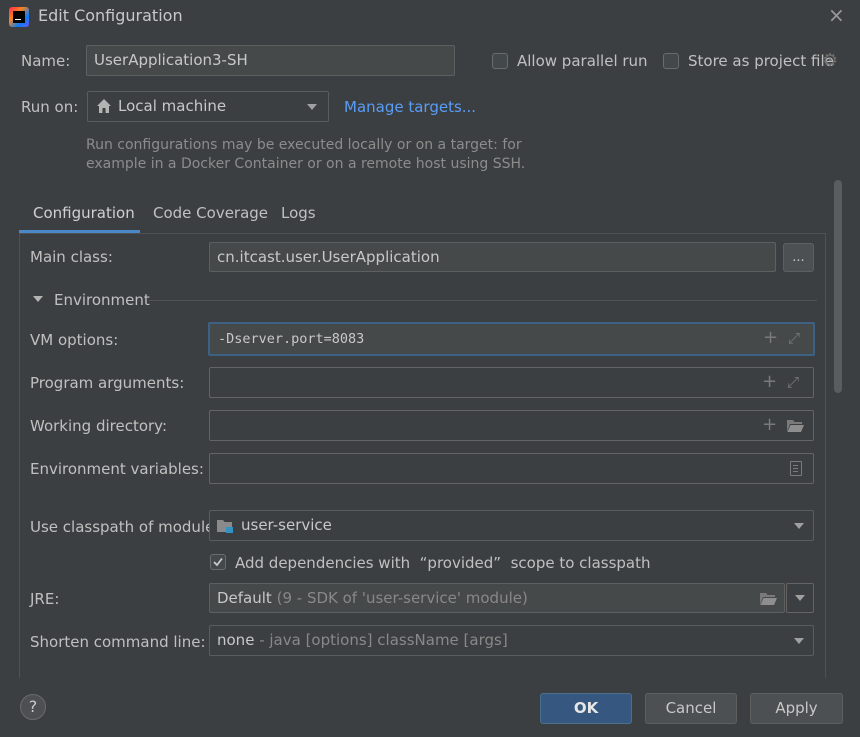 Image resolution: width=860 pixels, height=737 pixels. I want to click on main-class-field: cn.itcast.user.UserApplication, so click(492, 257).